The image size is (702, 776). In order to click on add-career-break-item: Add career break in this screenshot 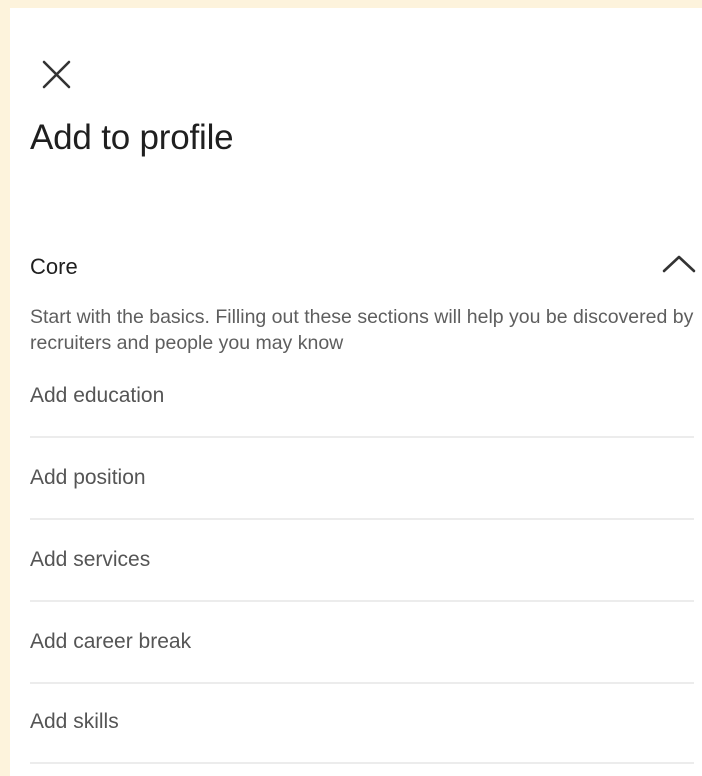, I will do `click(362, 653)`.